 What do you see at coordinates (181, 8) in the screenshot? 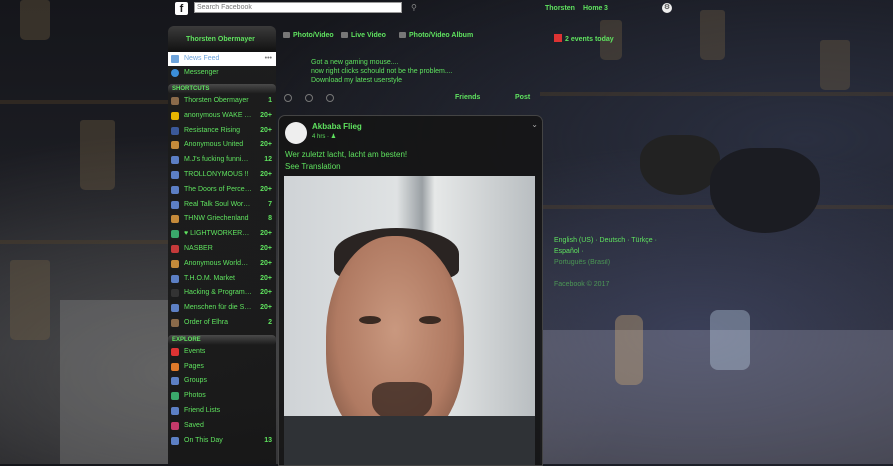
I see `facebook-logo-icon: f` at bounding box center [181, 8].